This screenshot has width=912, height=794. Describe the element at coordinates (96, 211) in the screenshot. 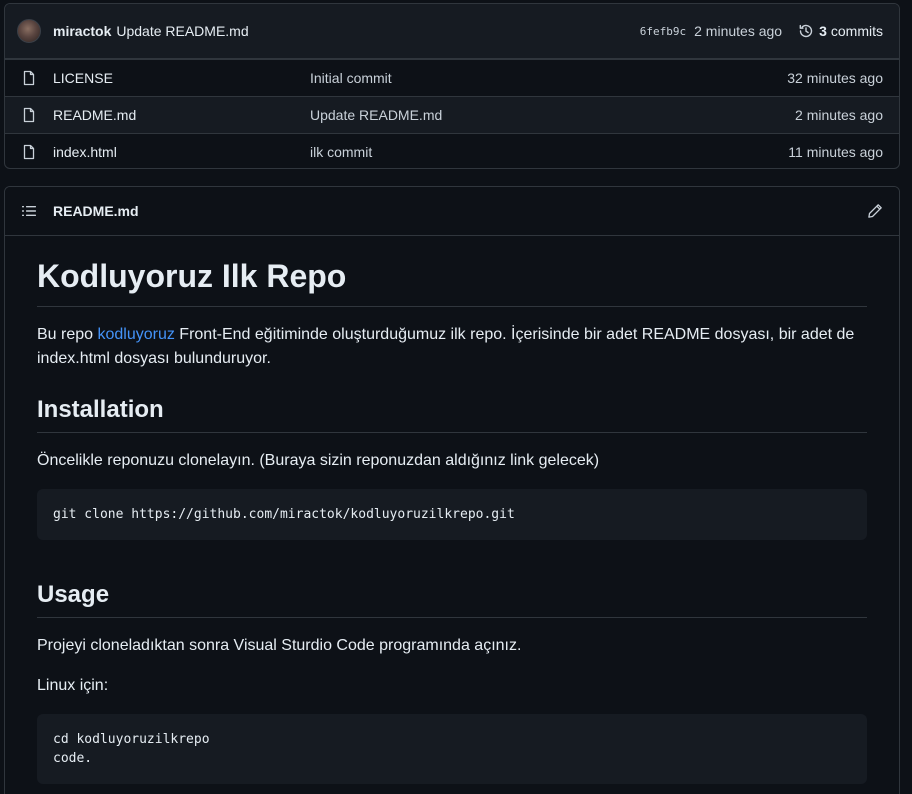

I see `readme-file-label: README.md` at that location.